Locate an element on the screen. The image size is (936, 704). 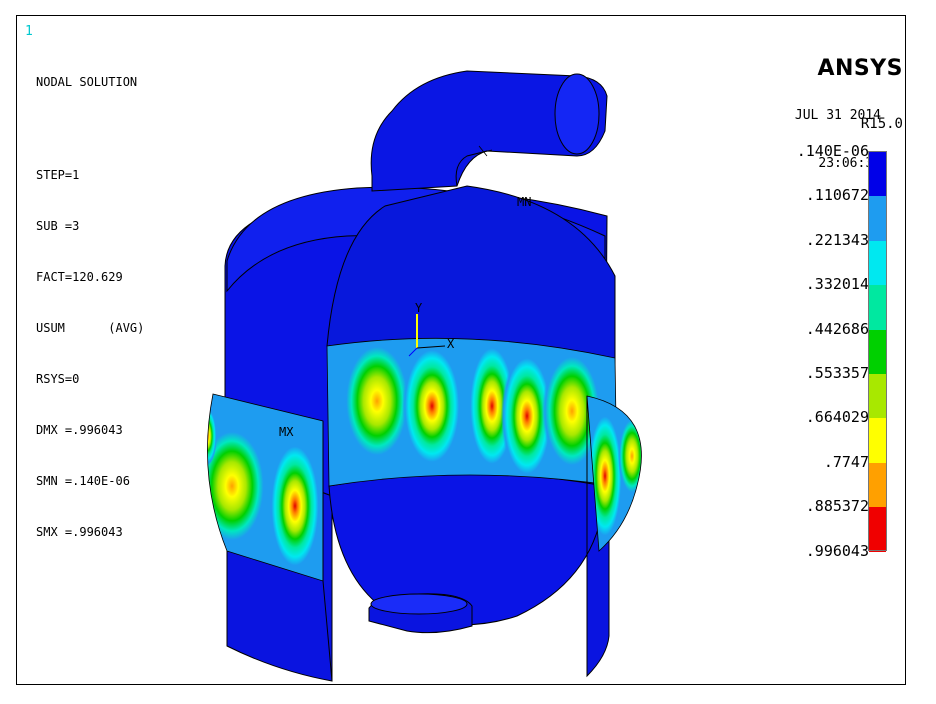
axis-y-label: Y is located at coordinates (419, 308).